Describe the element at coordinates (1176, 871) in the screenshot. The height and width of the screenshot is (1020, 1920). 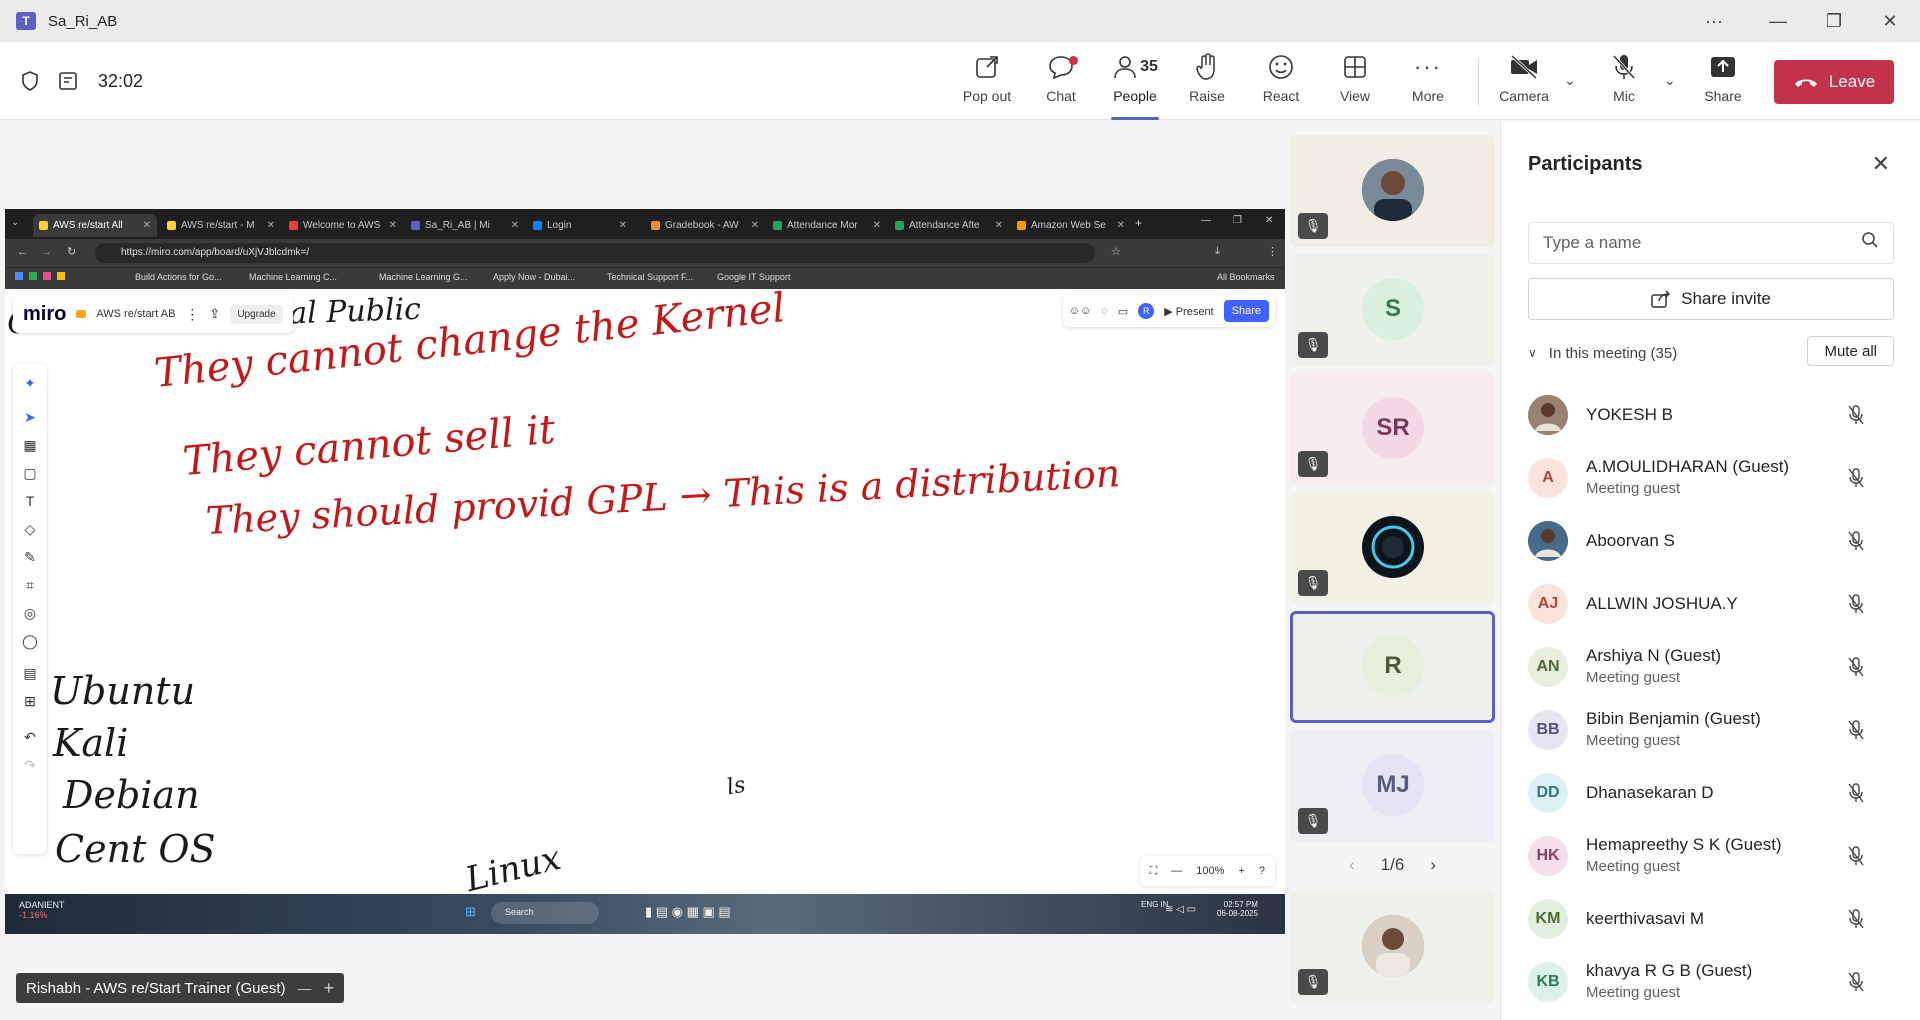
I see `zoom-out-icon: —` at that location.